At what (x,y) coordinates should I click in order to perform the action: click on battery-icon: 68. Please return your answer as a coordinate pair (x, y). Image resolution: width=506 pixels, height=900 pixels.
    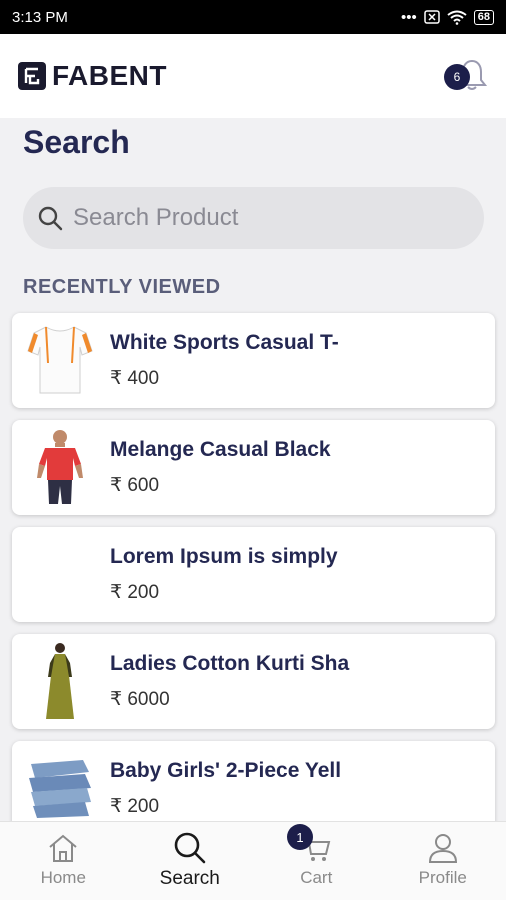
    Looking at the image, I should click on (483, 17).